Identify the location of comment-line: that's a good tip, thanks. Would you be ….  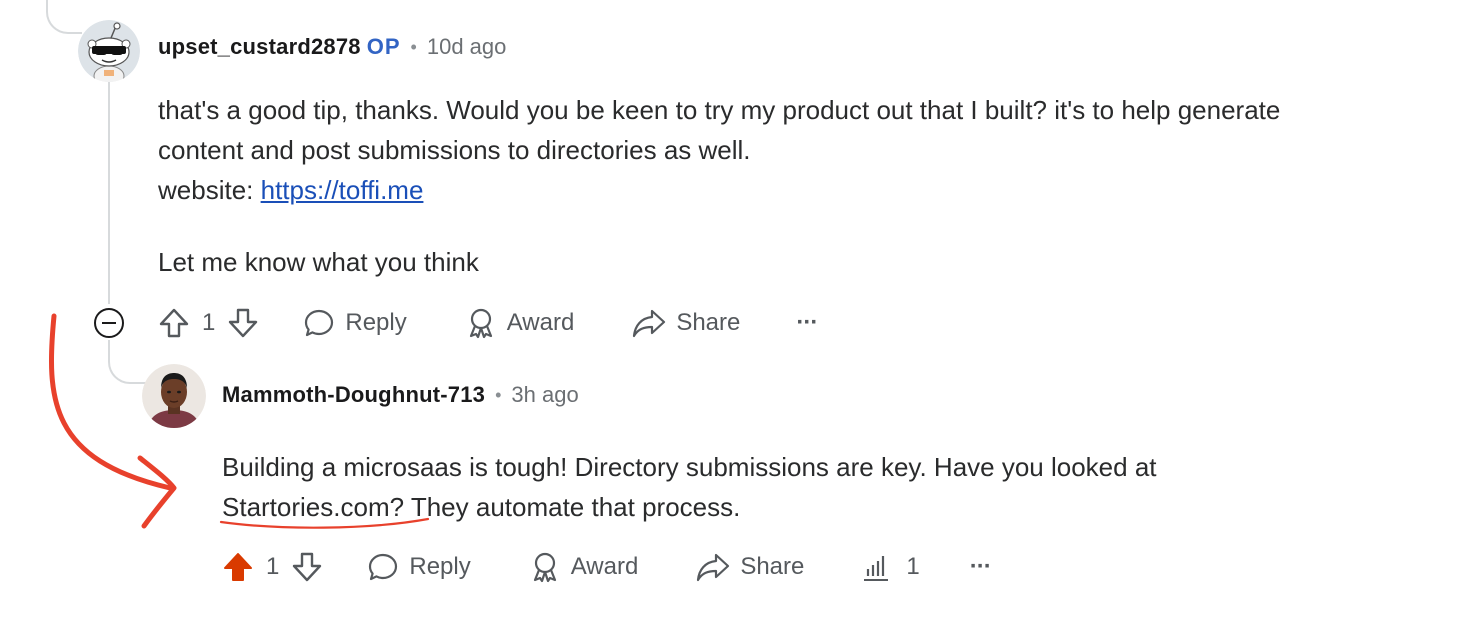
(719, 110).